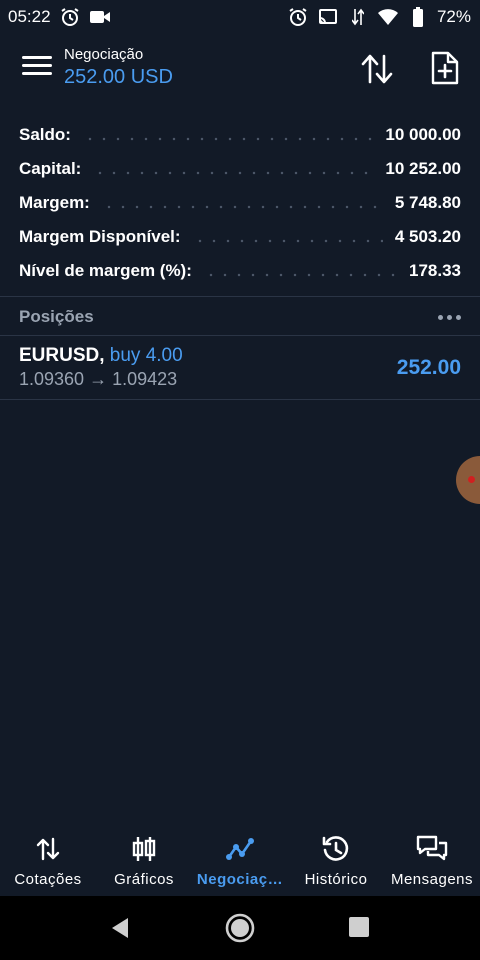 The image size is (480, 960). I want to click on summary-label: Margem Disponível:, so click(100, 236).